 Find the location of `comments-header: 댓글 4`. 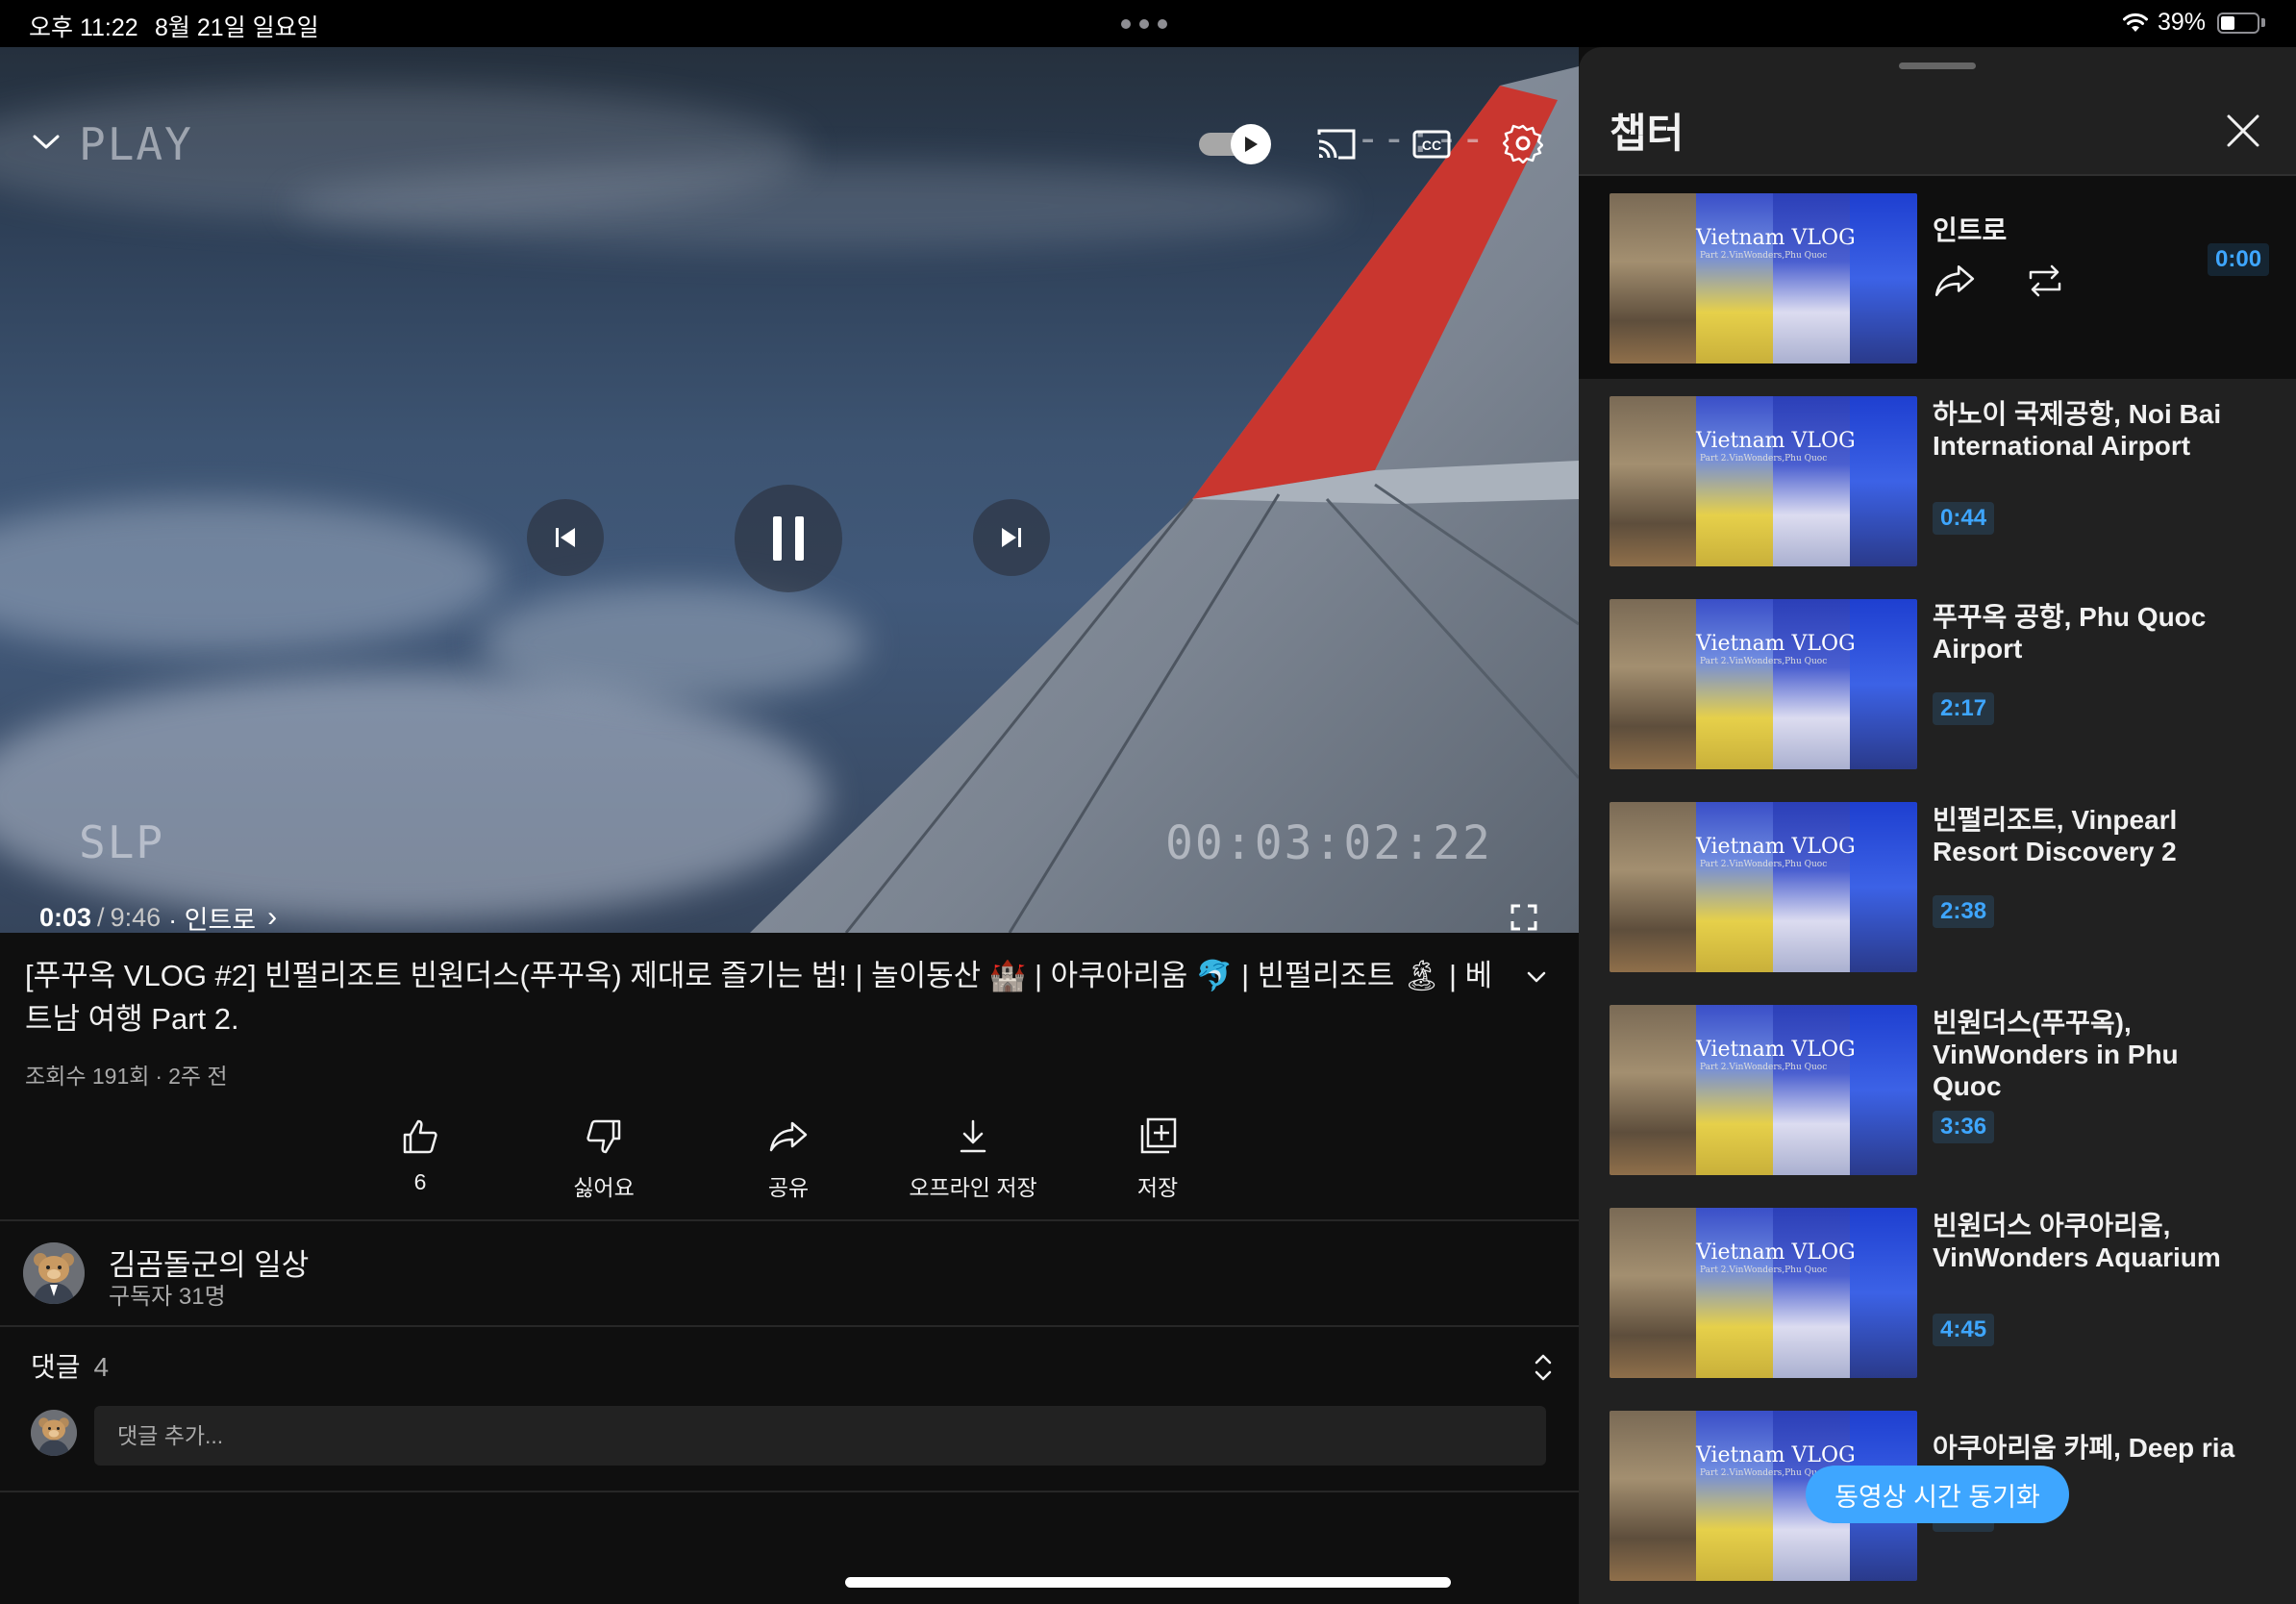

comments-header: 댓글 4 is located at coordinates (70, 1365).